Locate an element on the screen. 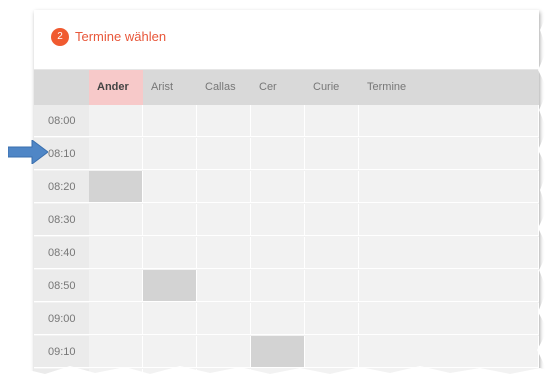 This screenshot has height=386, width=553. time-label: 09:20 is located at coordinates (61, 373).